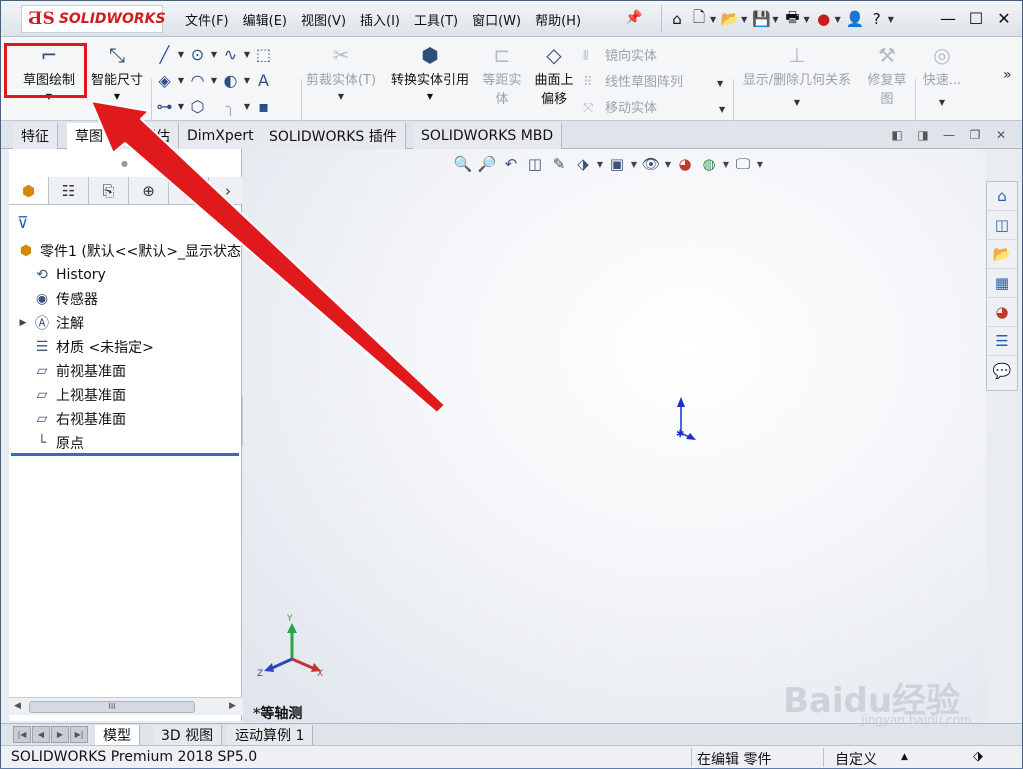 The width and height of the screenshot is (1023, 769). Describe the element at coordinates (333, 136) in the screenshot. I see `tab-addins: SOLIDWORKS 插件` at that location.